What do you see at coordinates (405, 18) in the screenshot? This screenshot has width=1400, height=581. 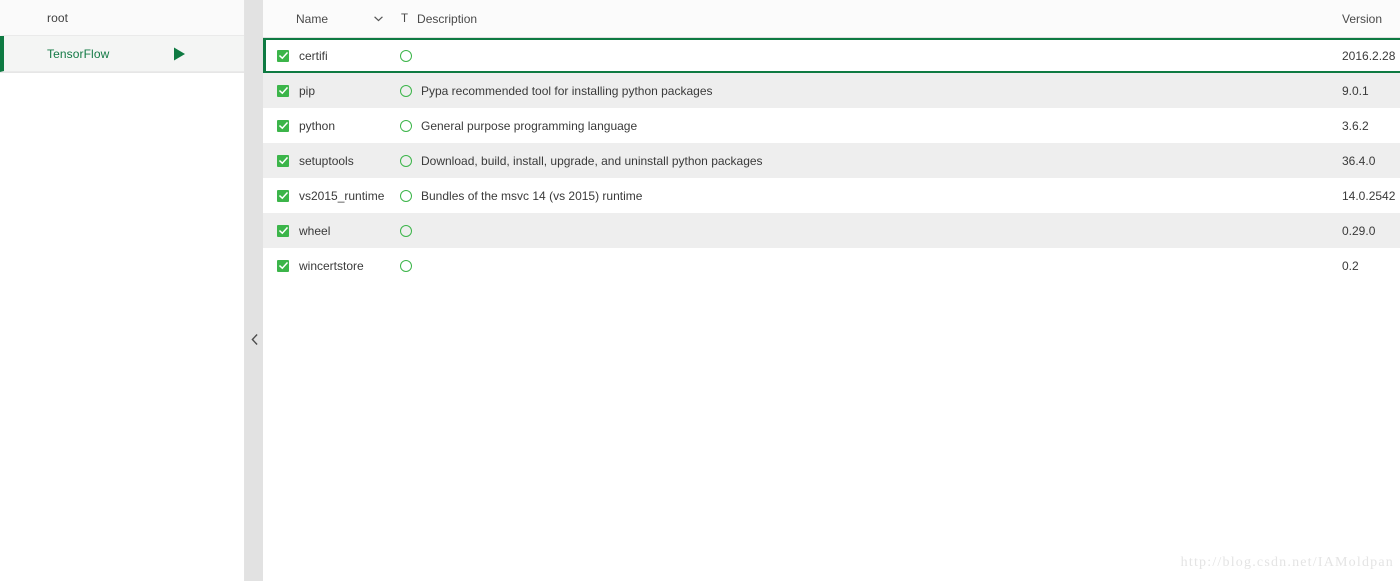 I see `column-header-type-label: T` at bounding box center [405, 18].